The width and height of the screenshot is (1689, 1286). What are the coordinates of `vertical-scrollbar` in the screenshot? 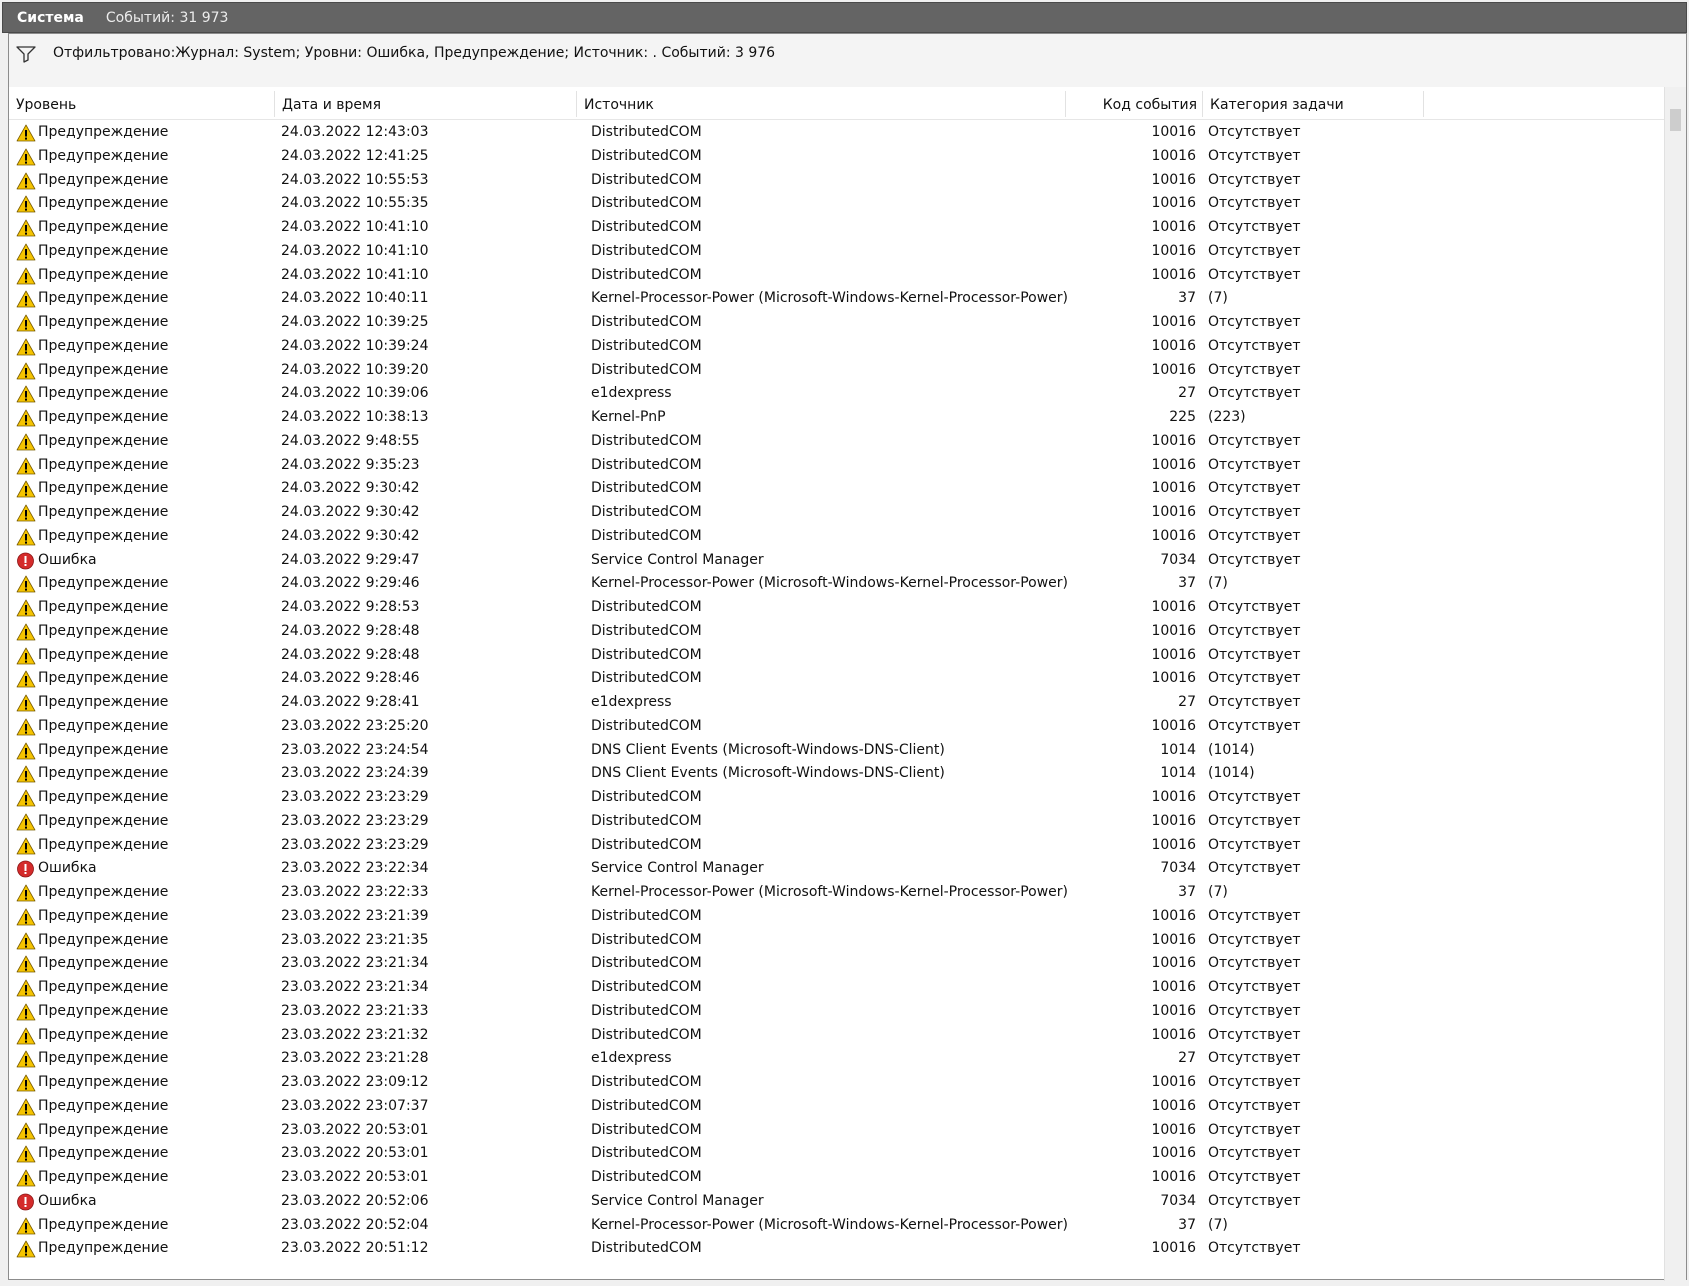 It's located at (1675, 684).